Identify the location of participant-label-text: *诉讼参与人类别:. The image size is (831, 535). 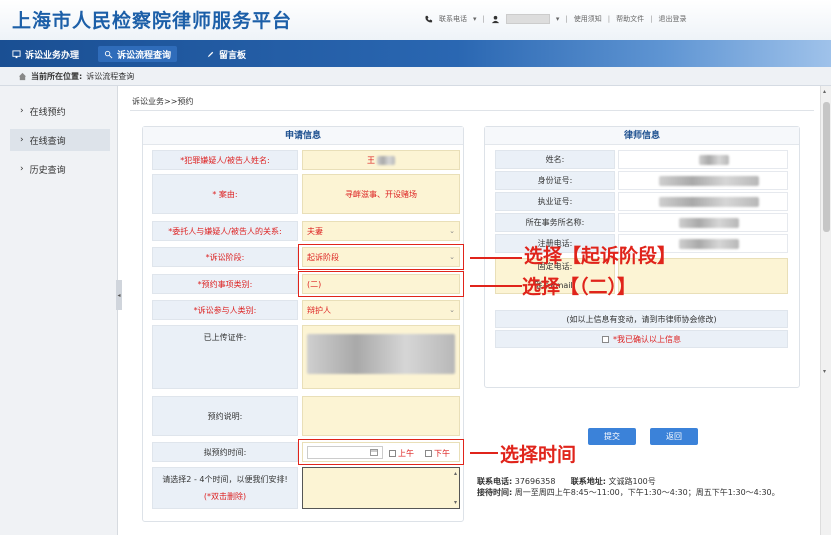
(225, 310).